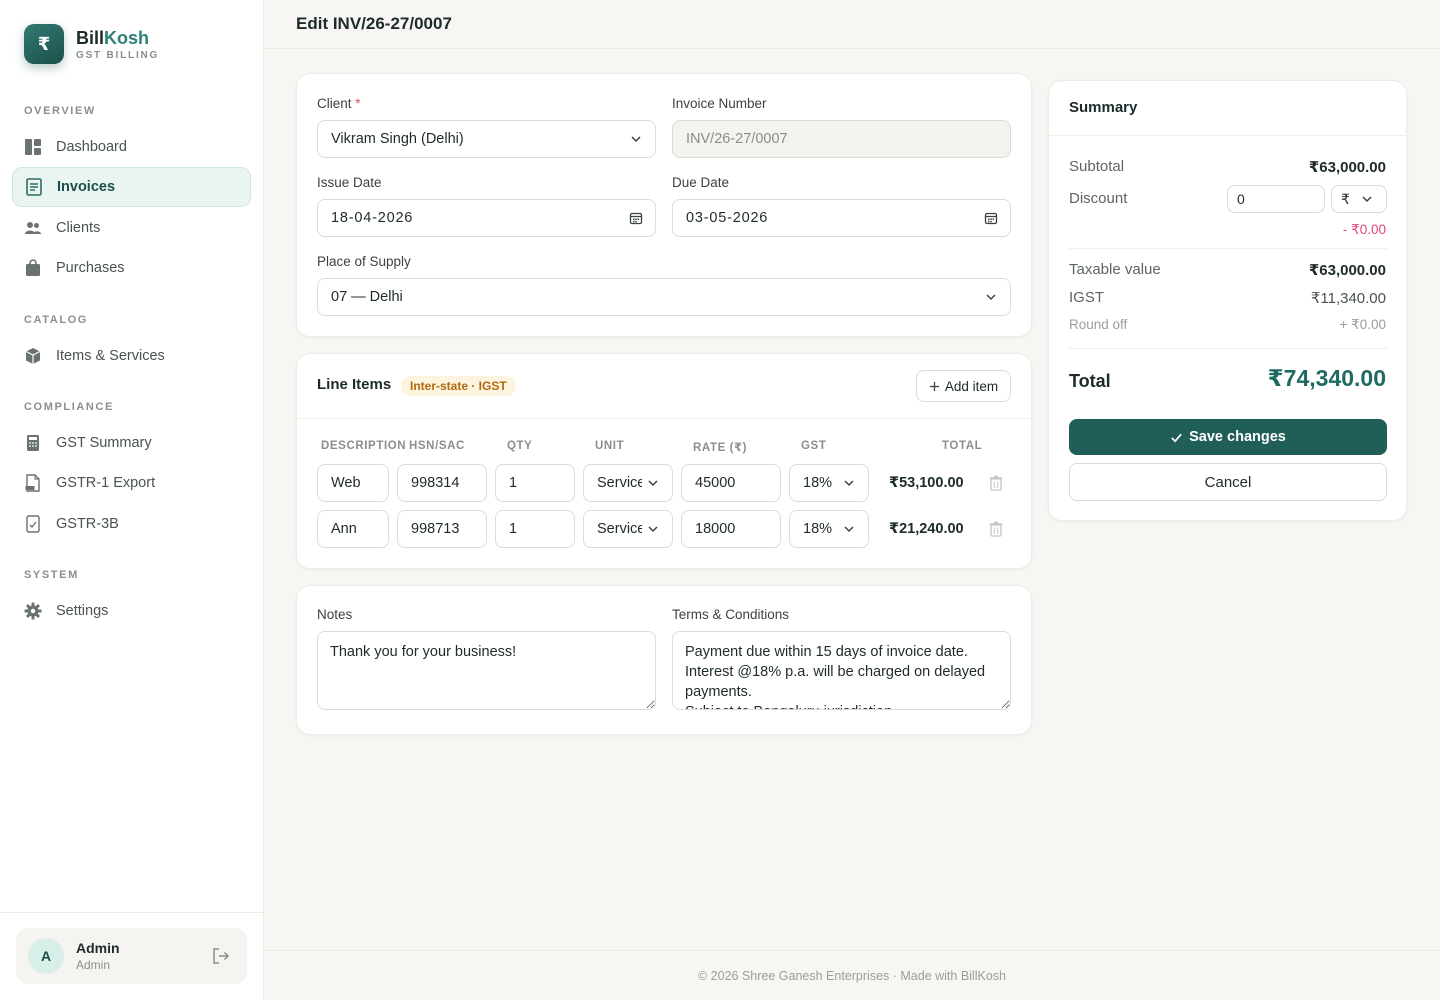 This screenshot has width=1440, height=1000. I want to click on add-item-button: Add item, so click(963, 386).